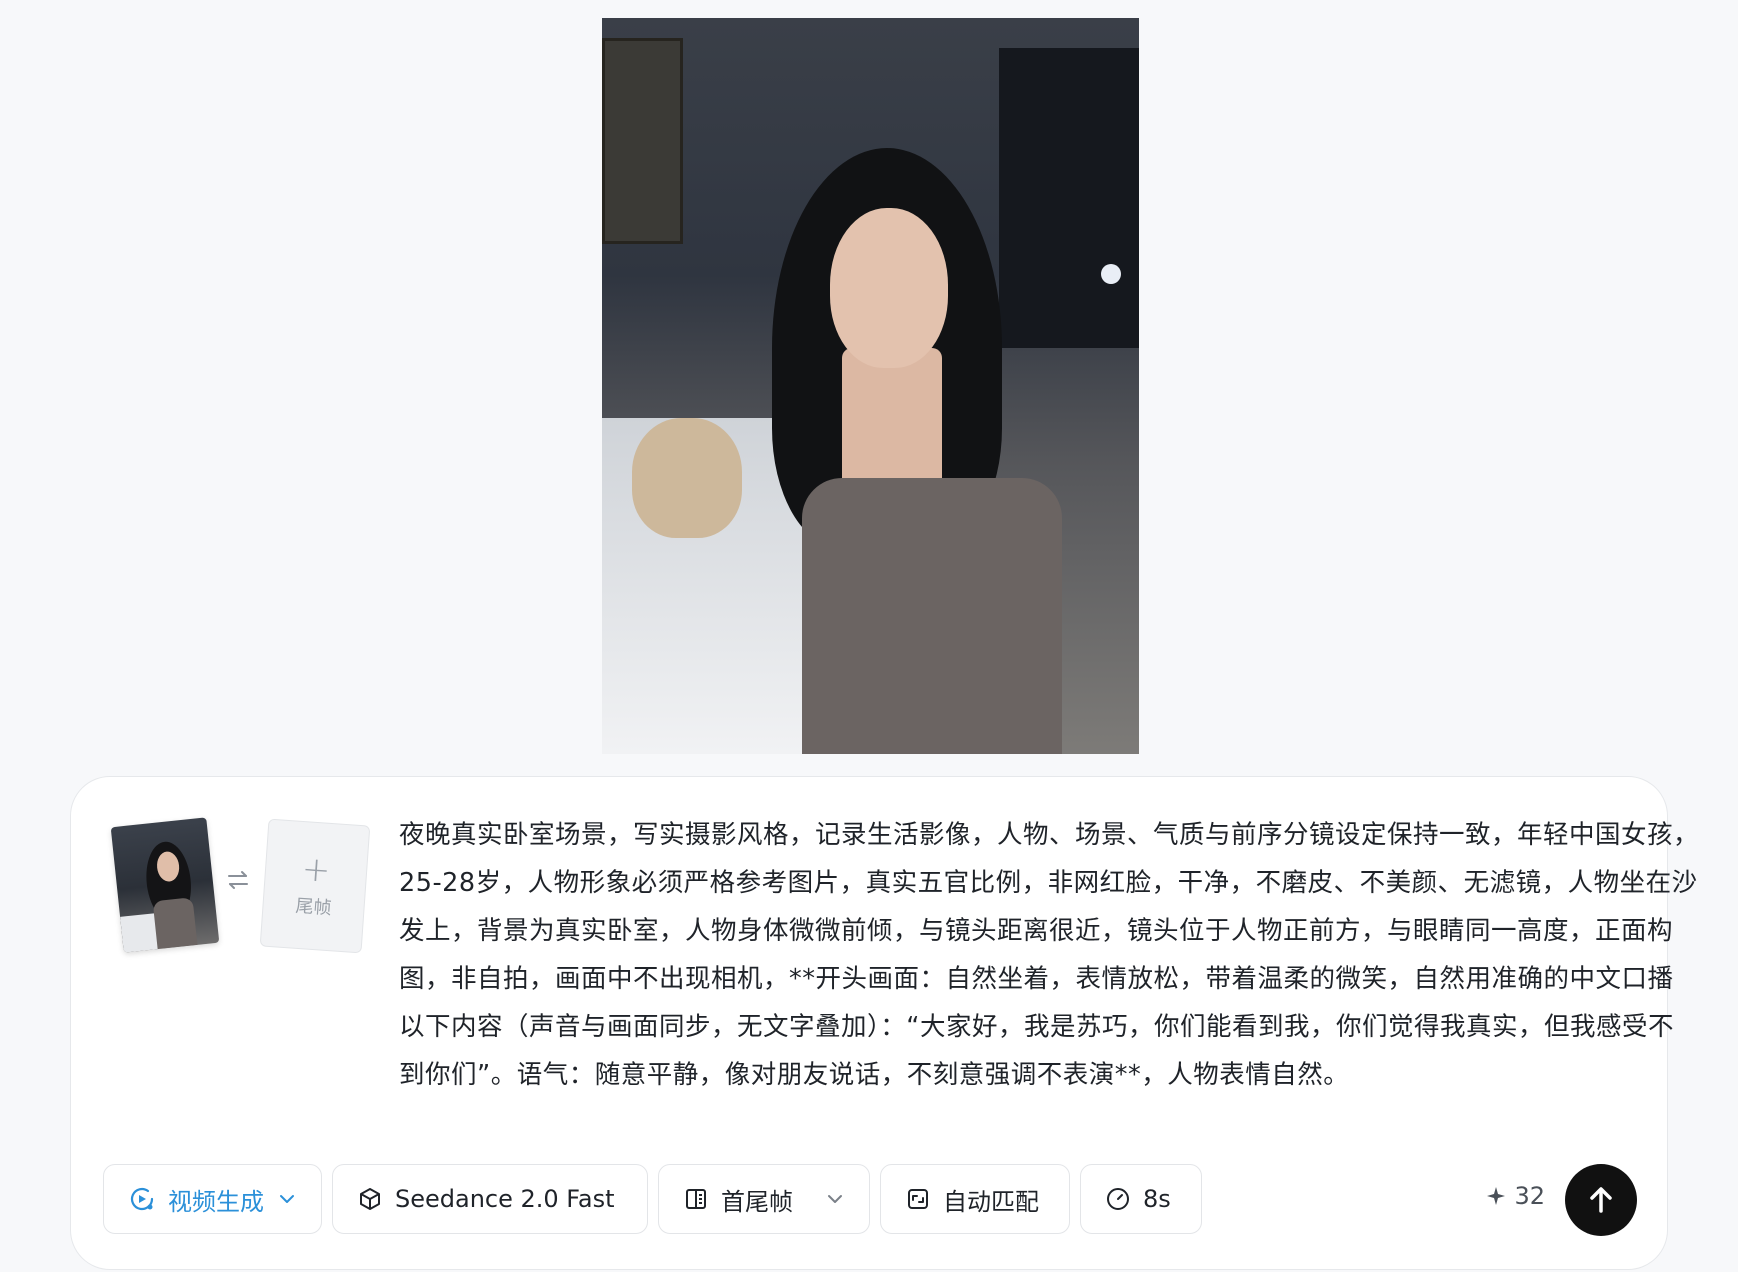  I want to click on last-frame-slot: + 尾帧, so click(315, 886).